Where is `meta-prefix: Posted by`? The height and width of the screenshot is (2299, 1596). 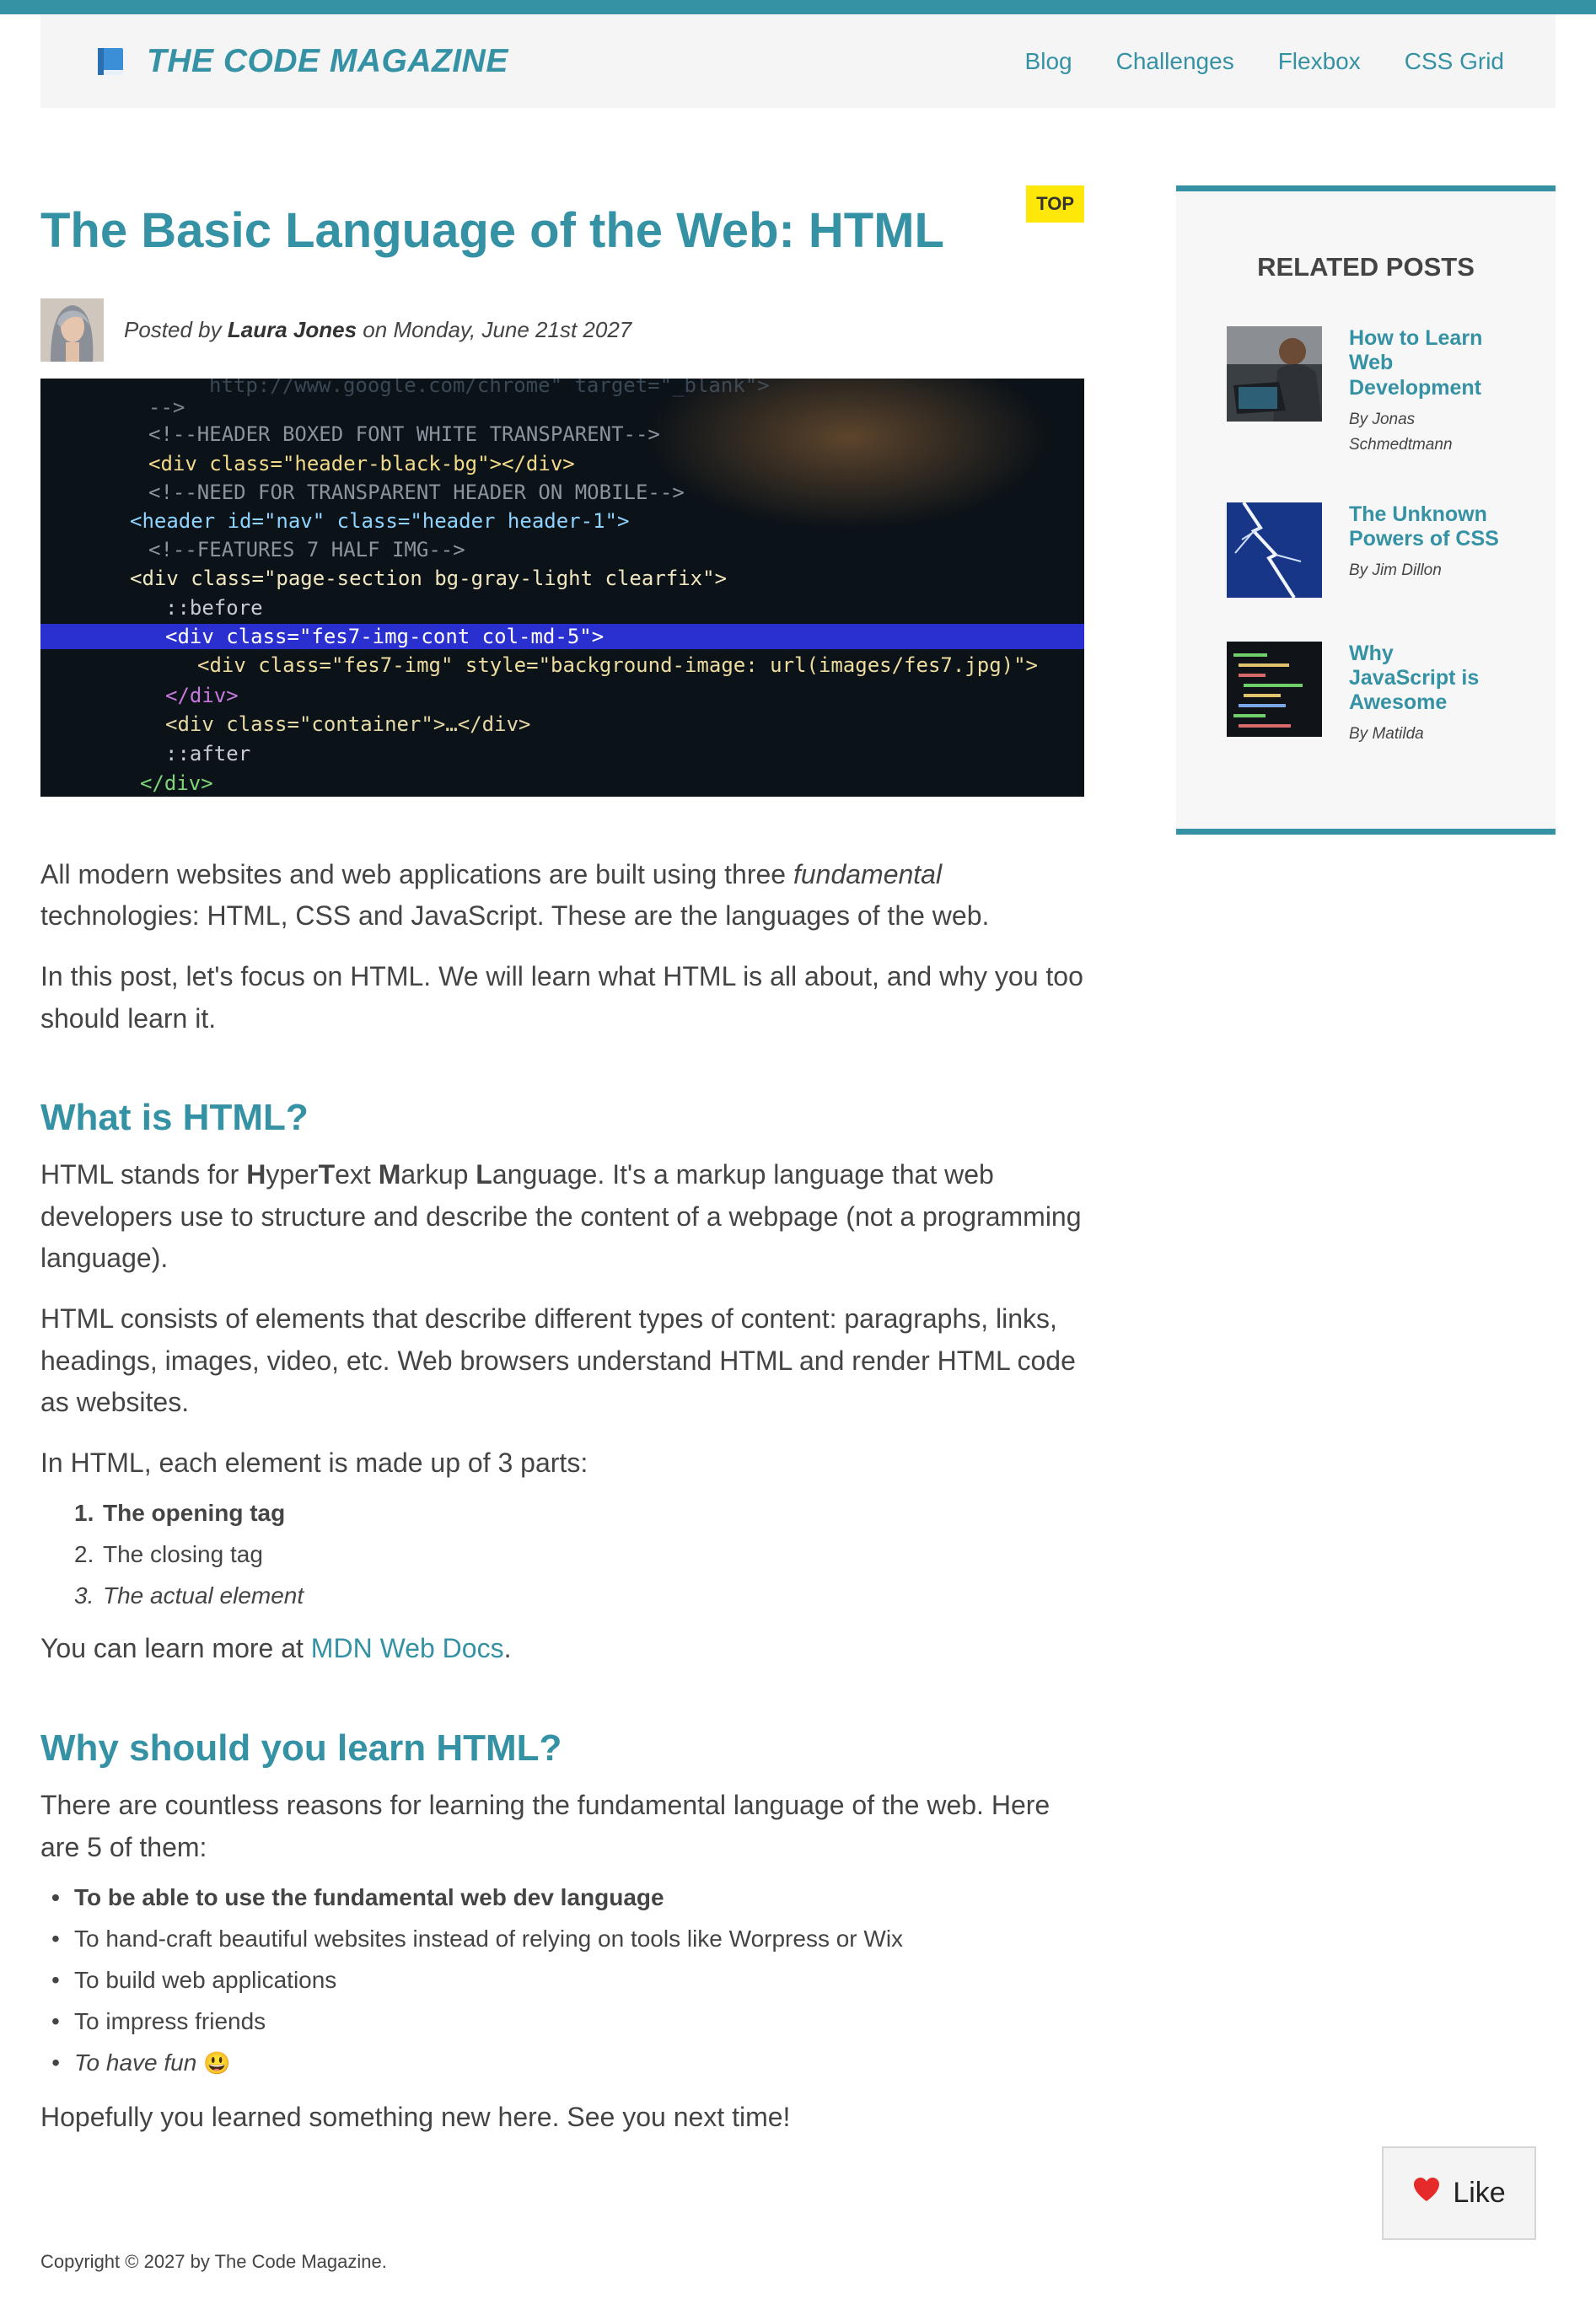 meta-prefix: Posted by is located at coordinates (173, 329).